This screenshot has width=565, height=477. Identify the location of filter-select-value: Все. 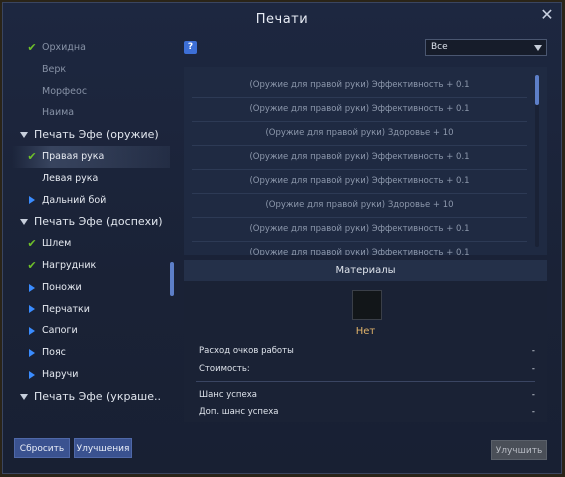
(439, 47).